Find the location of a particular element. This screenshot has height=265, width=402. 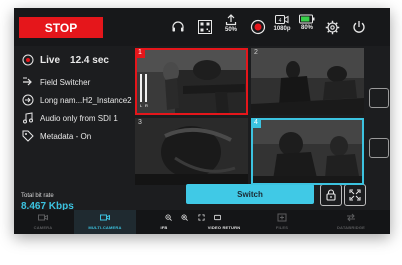

camera-tile-2: 2 is located at coordinates (307, 81).